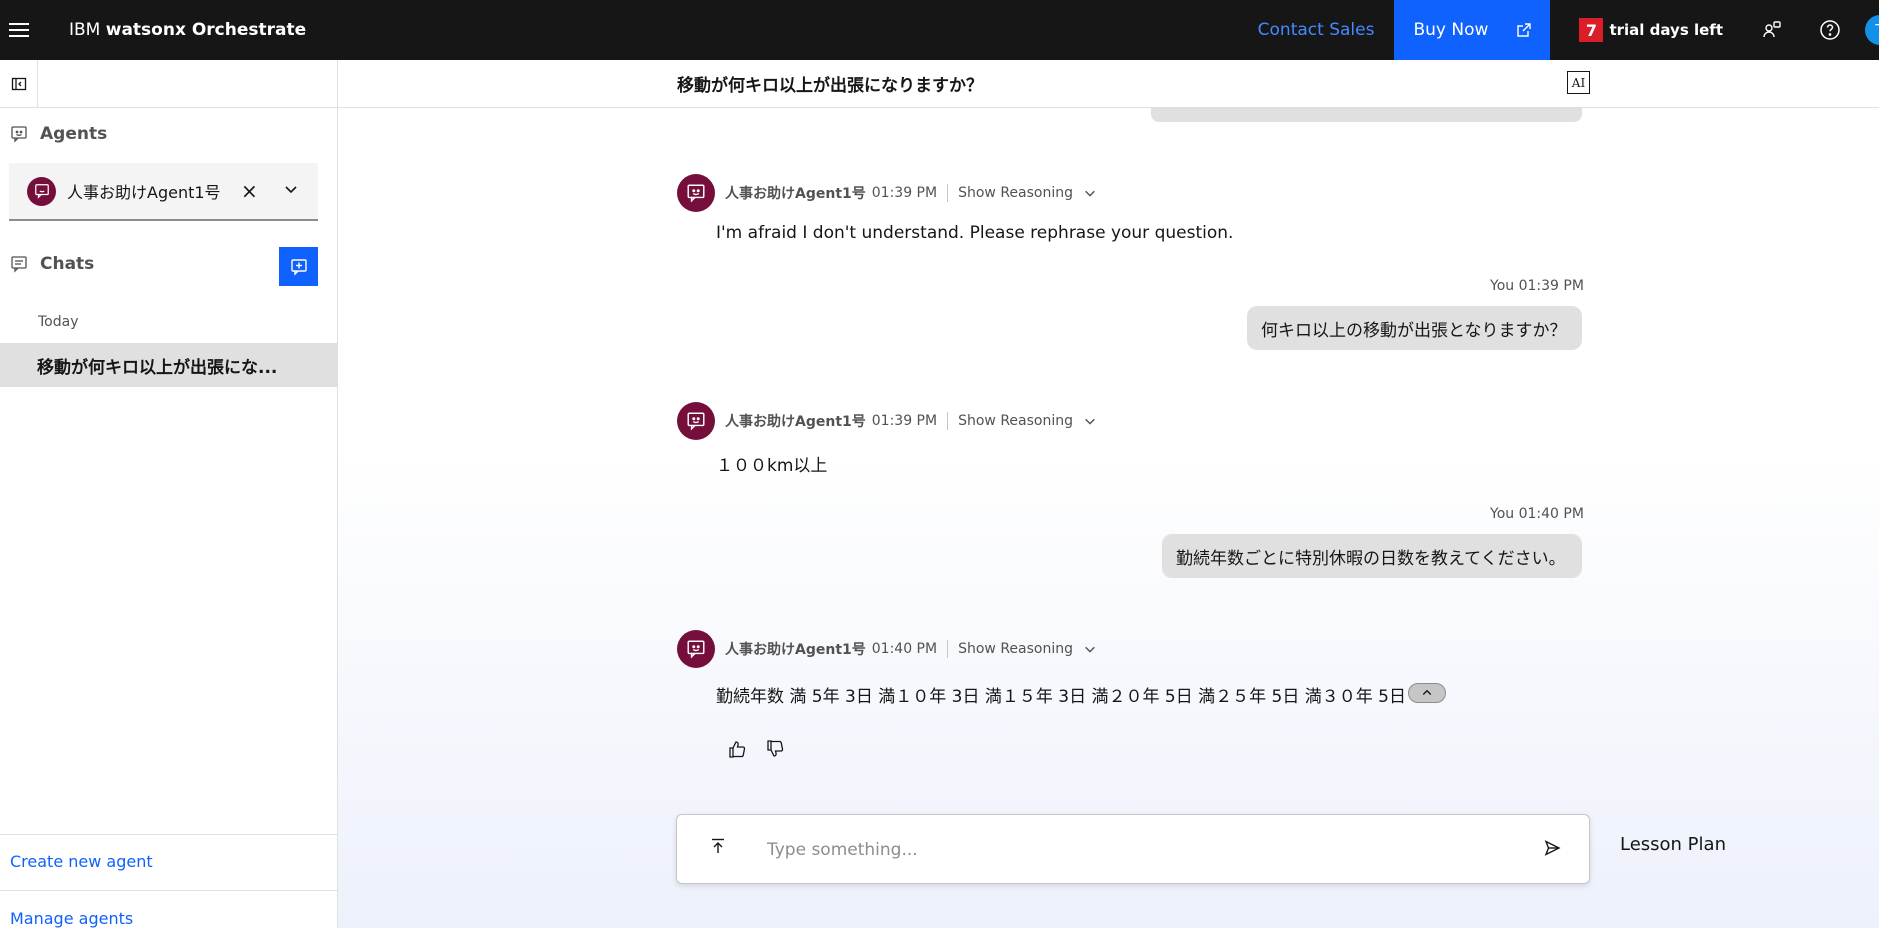 The height and width of the screenshot is (928, 1879). What do you see at coordinates (144, 192) in the screenshot?
I see `selected-agent-name: 人事お助けAgent1号` at bounding box center [144, 192].